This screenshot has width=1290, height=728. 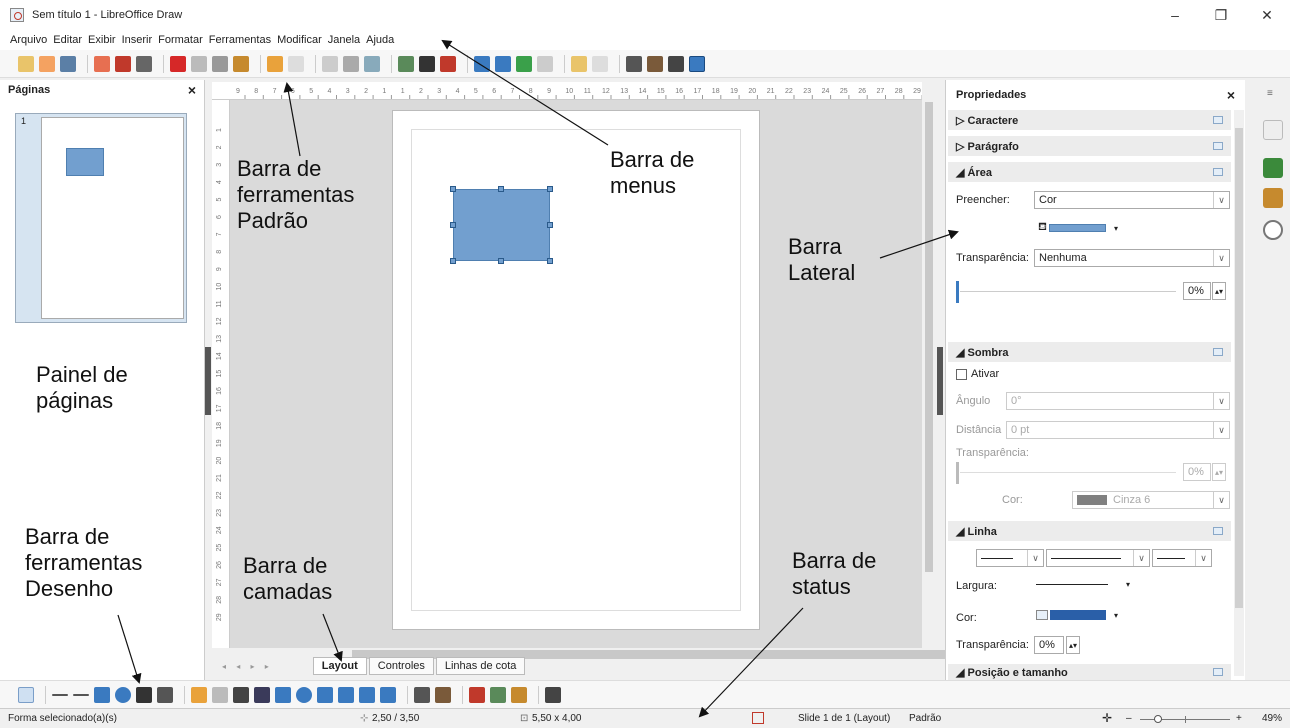 What do you see at coordinates (1098, 558) in the screenshot?
I see `line-style-select: ∨` at bounding box center [1098, 558].